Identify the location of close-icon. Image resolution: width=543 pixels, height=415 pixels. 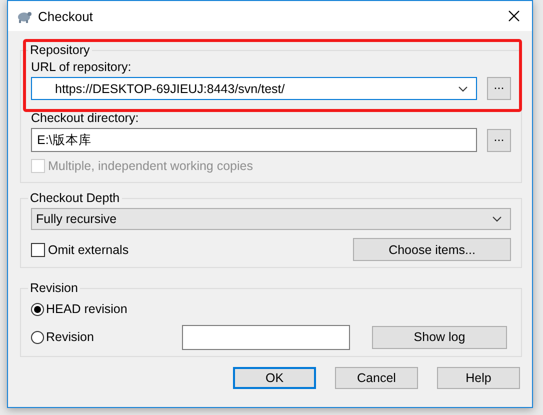
(514, 16).